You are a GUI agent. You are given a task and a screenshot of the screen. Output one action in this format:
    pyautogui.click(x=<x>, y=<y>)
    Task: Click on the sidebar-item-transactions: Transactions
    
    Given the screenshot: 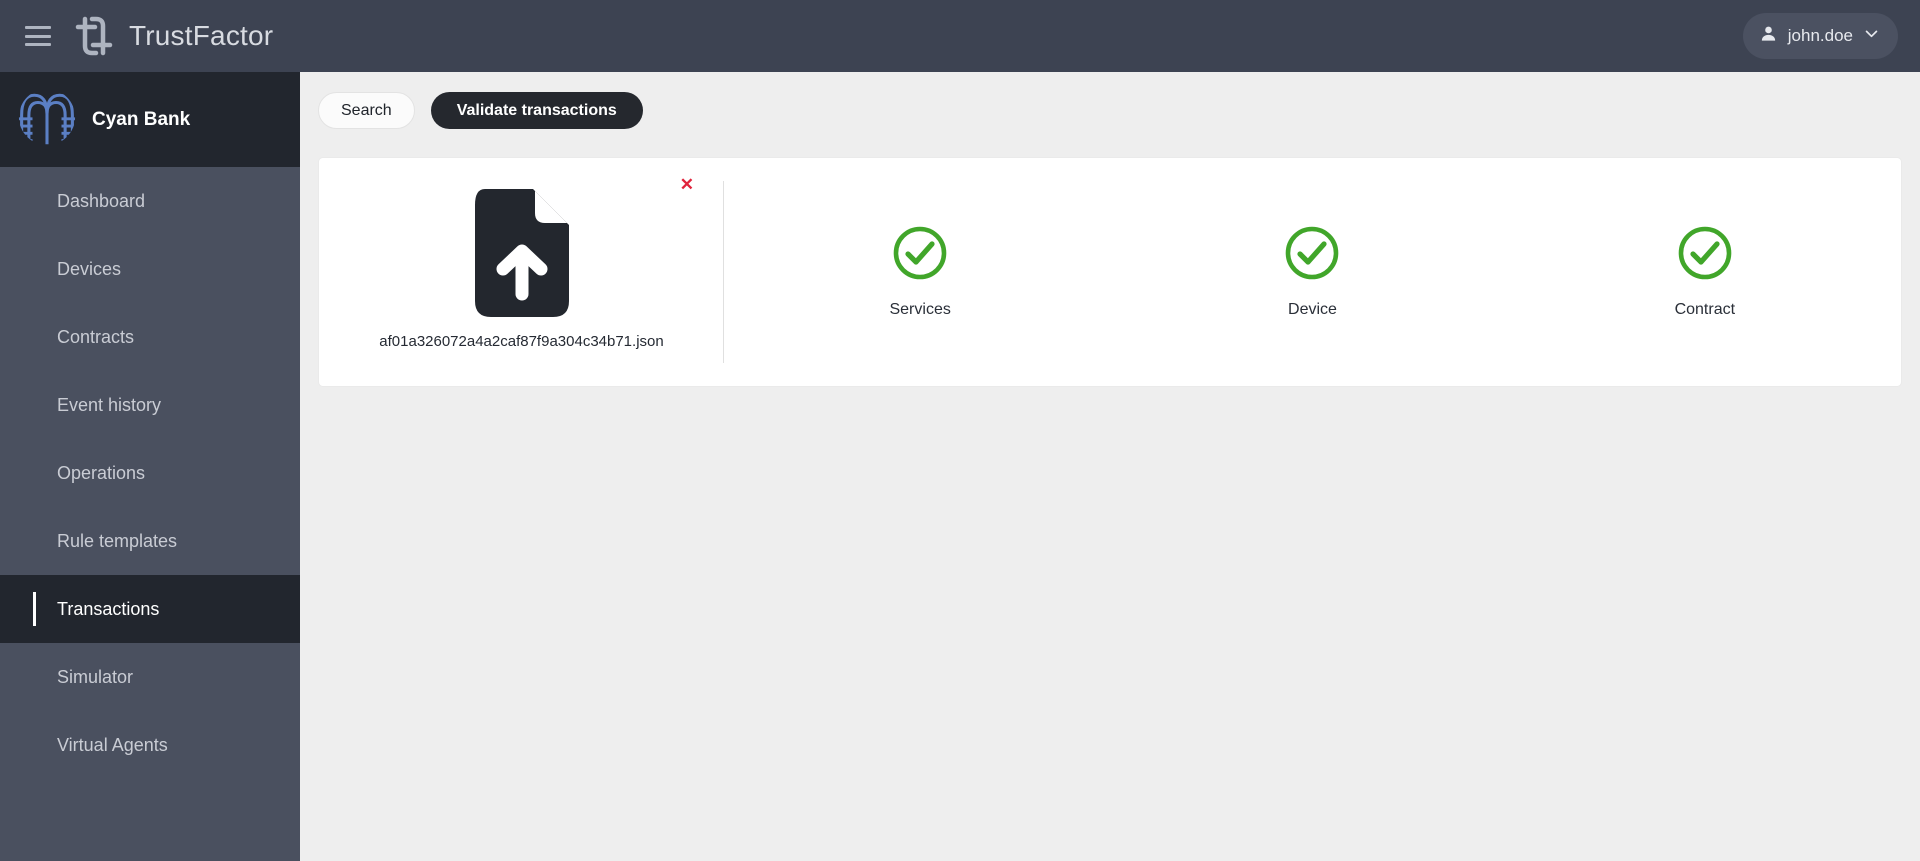 What is the action you would take?
    pyautogui.click(x=150, y=609)
    